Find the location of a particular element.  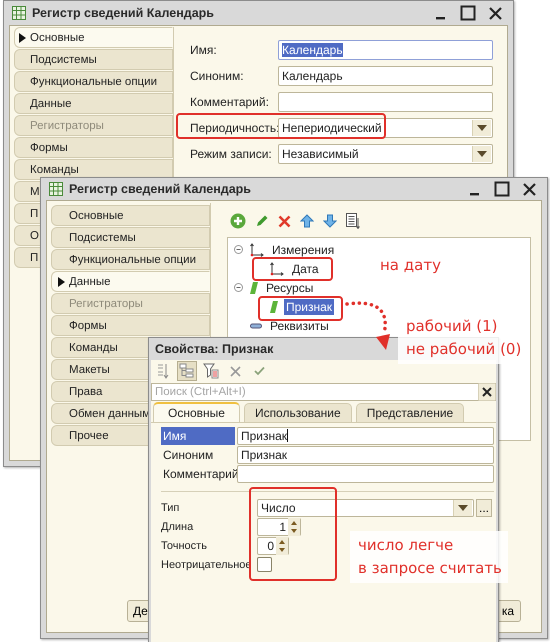

field-label: Режим записи: is located at coordinates (231, 153).